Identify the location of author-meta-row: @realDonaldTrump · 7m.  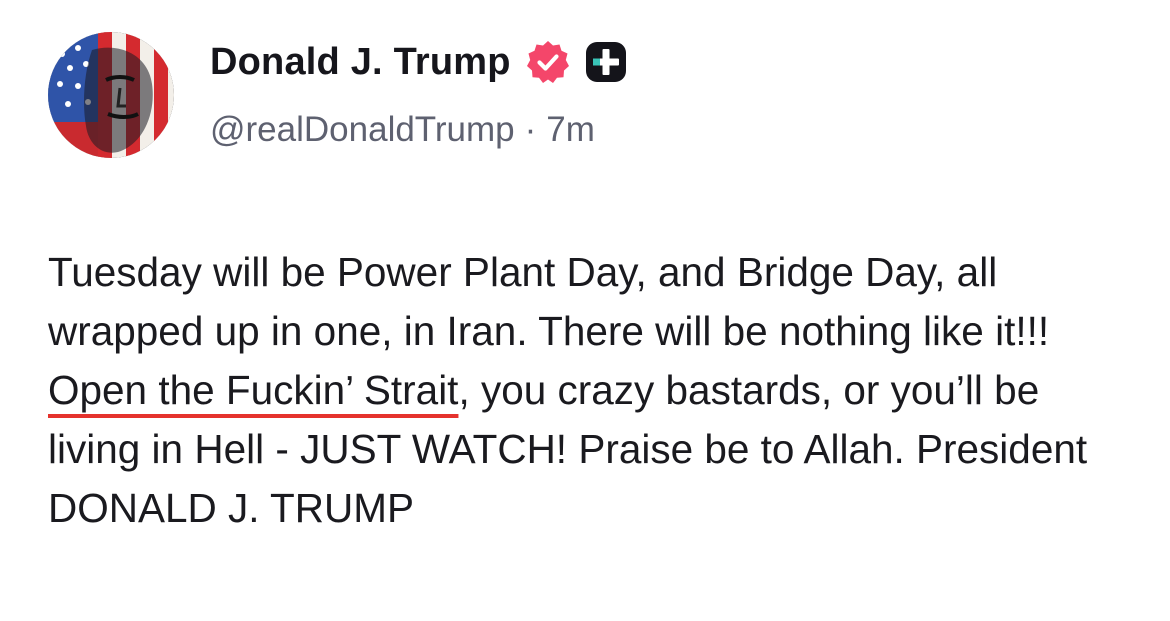
(402, 130).